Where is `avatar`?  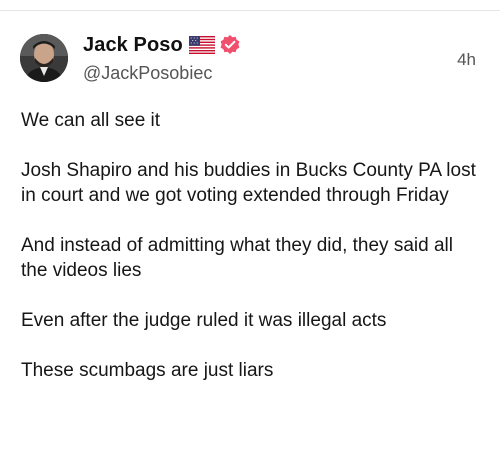 avatar is located at coordinates (44, 58).